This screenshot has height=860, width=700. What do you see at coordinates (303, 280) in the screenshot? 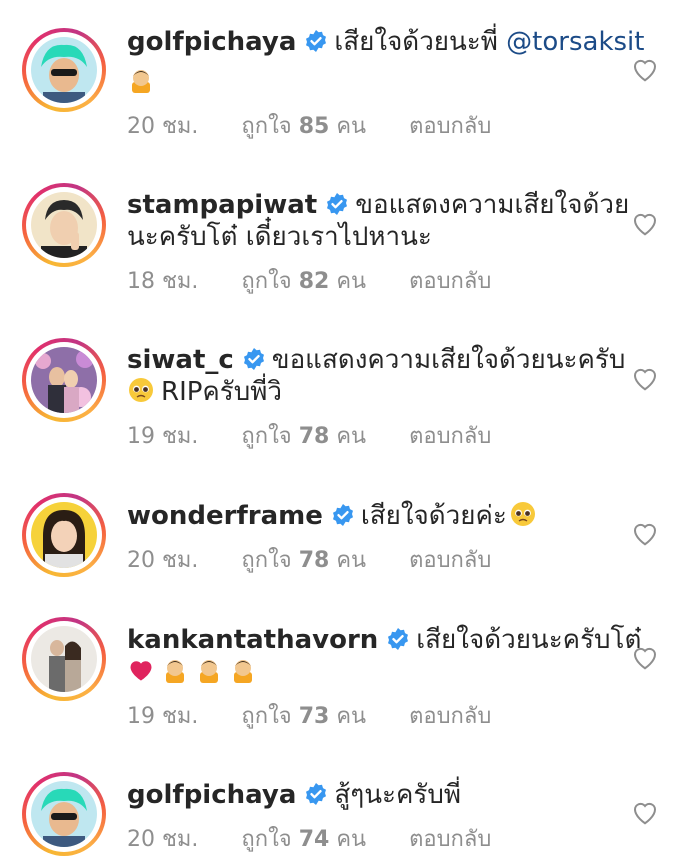
I see `likes-count: ถูกใจ 82 คน` at bounding box center [303, 280].